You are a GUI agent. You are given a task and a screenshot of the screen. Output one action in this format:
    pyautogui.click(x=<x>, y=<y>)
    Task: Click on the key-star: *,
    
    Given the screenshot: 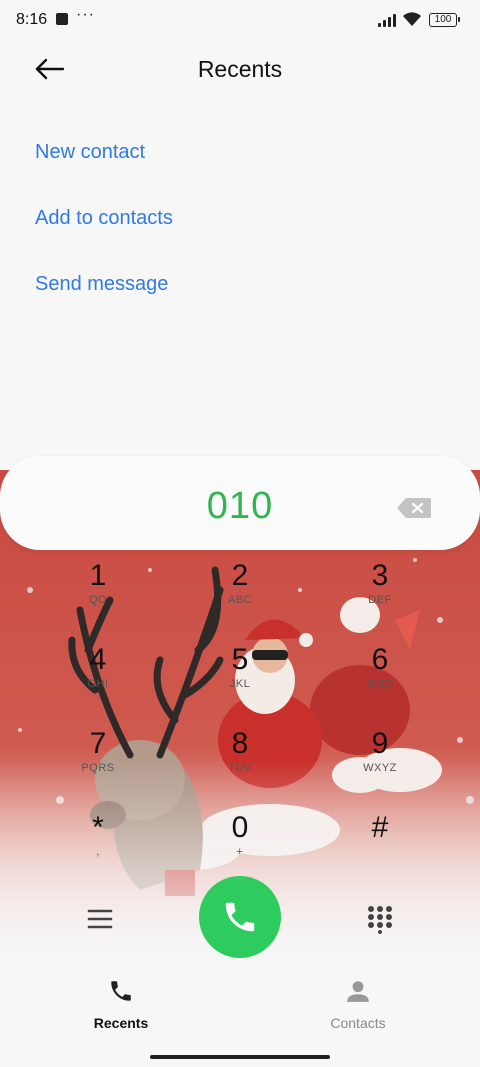 What is the action you would take?
    pyautogui.click(x=98, y=848)
    